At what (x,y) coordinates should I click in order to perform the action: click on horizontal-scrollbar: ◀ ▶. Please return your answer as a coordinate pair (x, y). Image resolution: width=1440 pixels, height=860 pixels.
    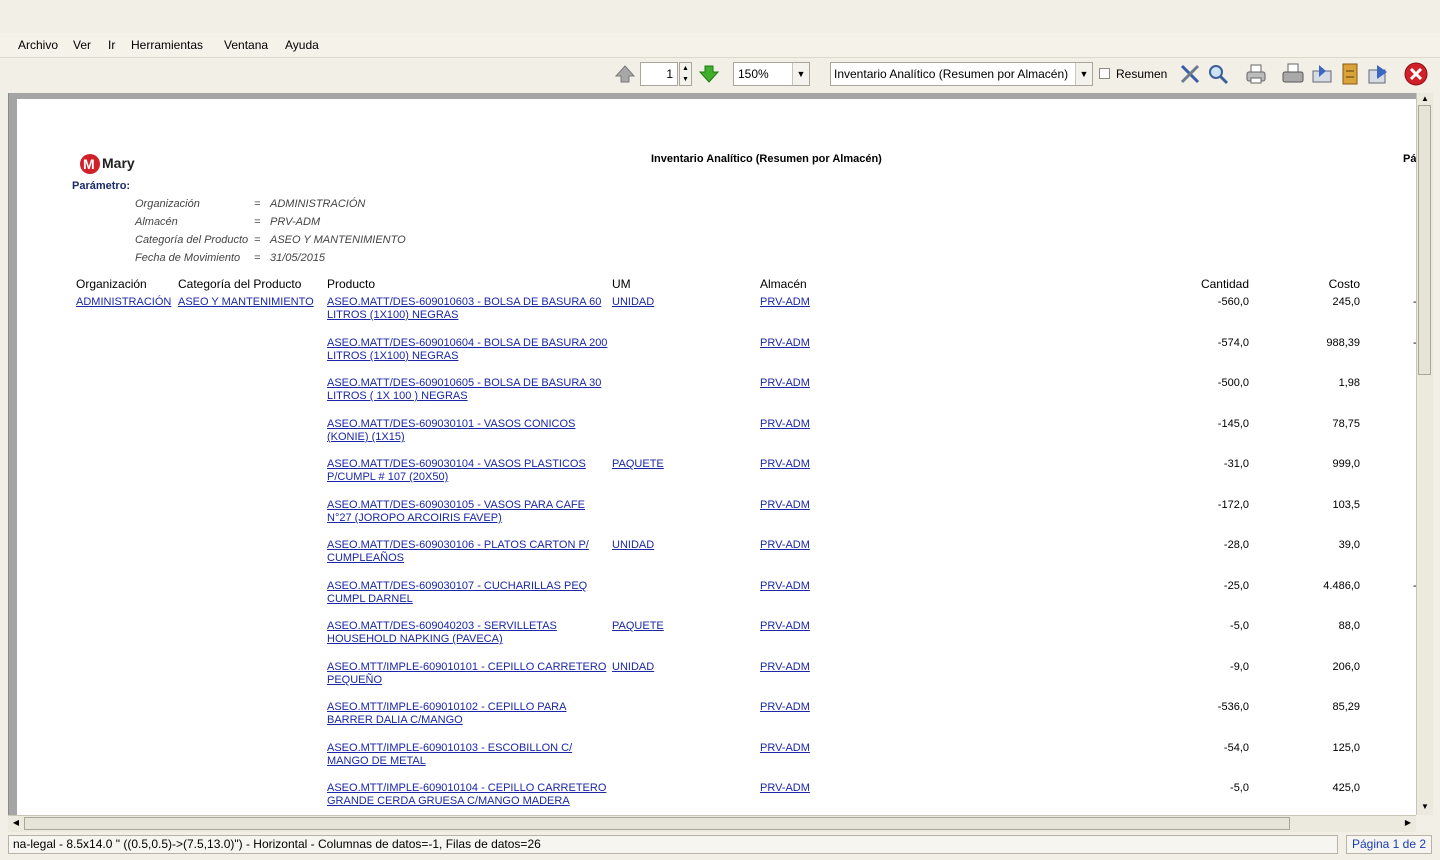
    Looking at the image, I should click on (712, 823).